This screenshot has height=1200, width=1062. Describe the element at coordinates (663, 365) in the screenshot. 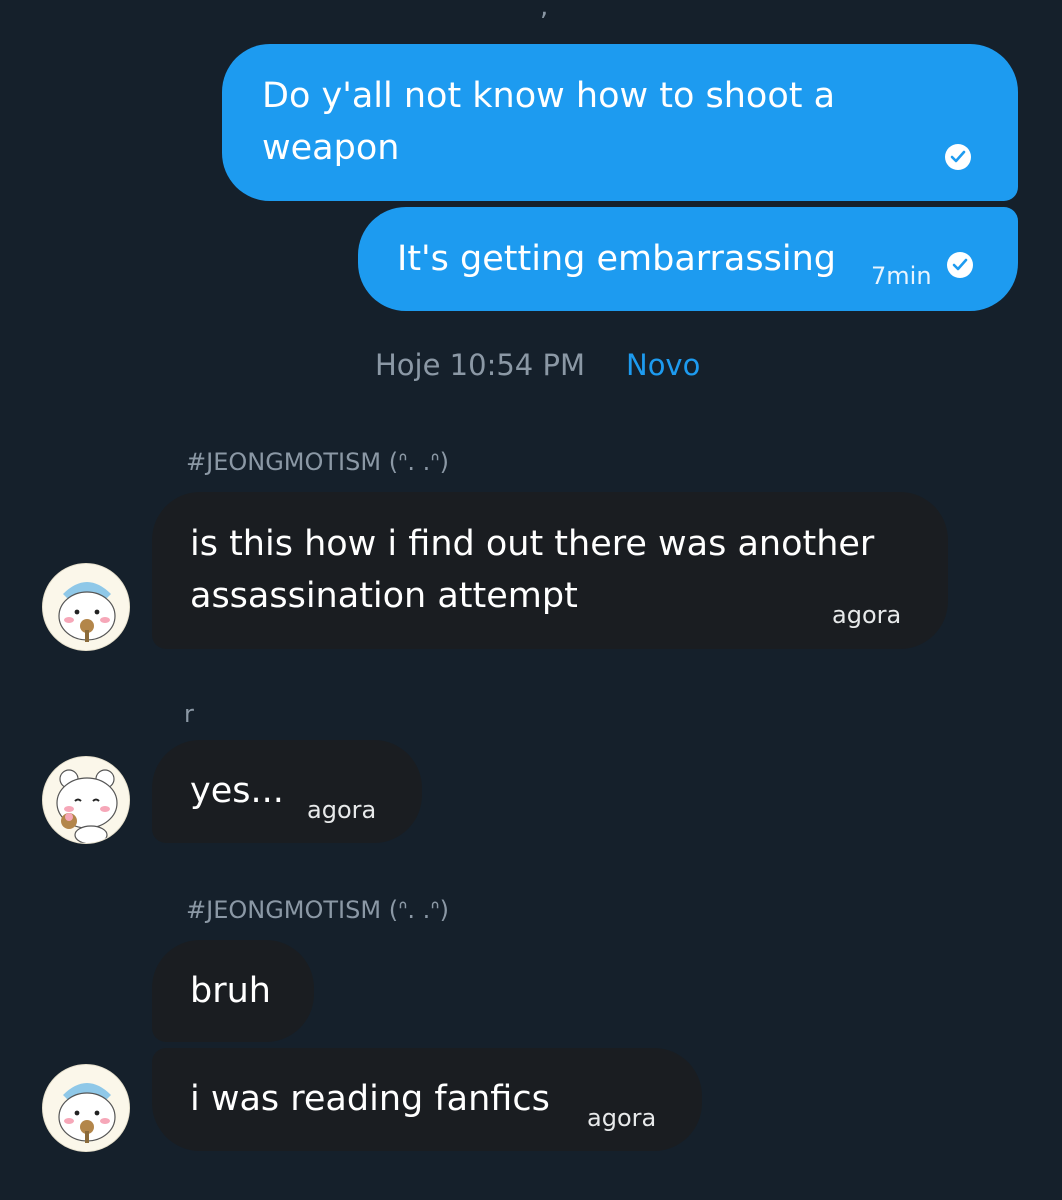

I see `new-messages-label: Novo` at that location.